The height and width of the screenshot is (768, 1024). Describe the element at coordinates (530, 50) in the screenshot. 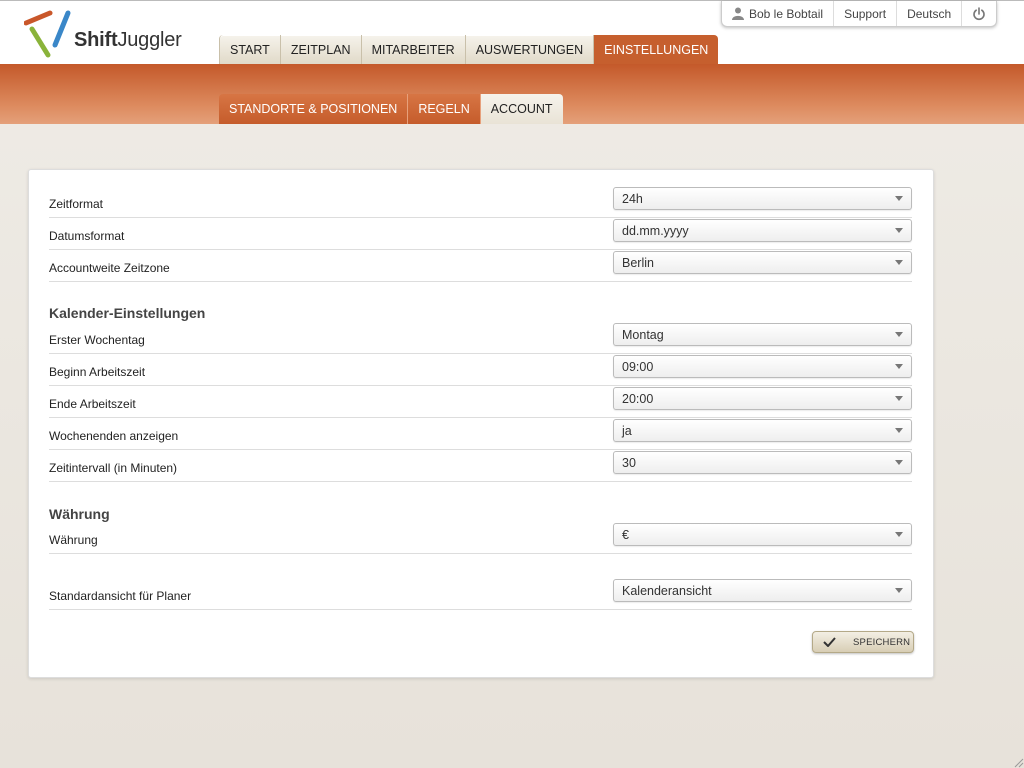

I see `tab-auswertungen: AUSWERTUNGEN` at that location.